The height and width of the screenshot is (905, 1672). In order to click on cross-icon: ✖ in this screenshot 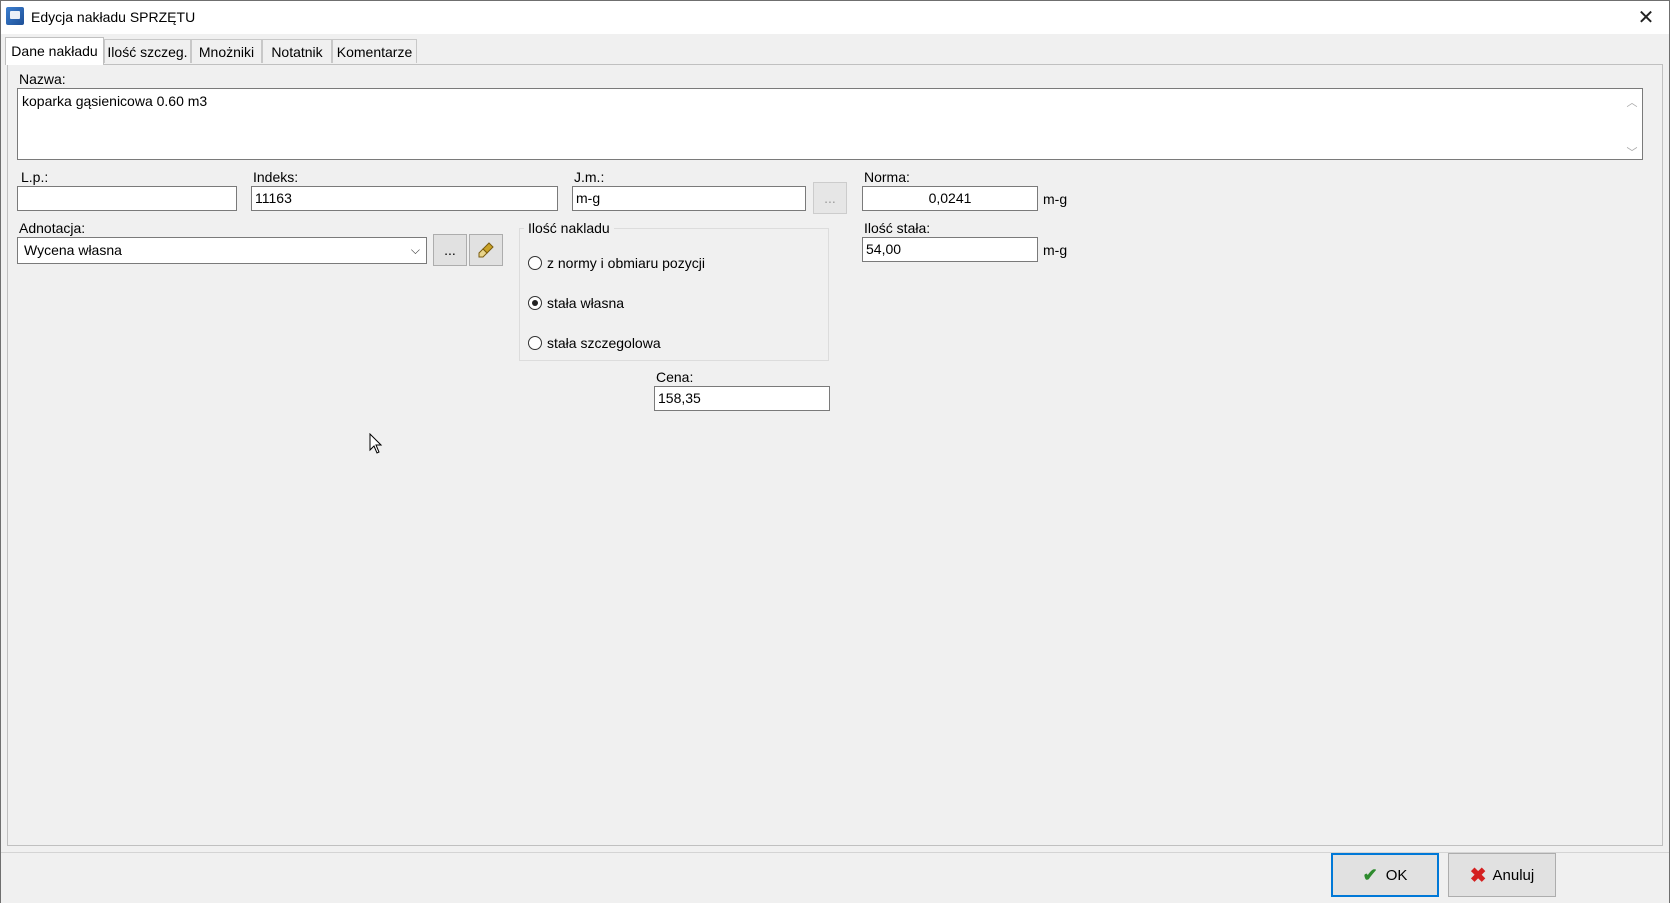, I will do `click(1478, 875)`.